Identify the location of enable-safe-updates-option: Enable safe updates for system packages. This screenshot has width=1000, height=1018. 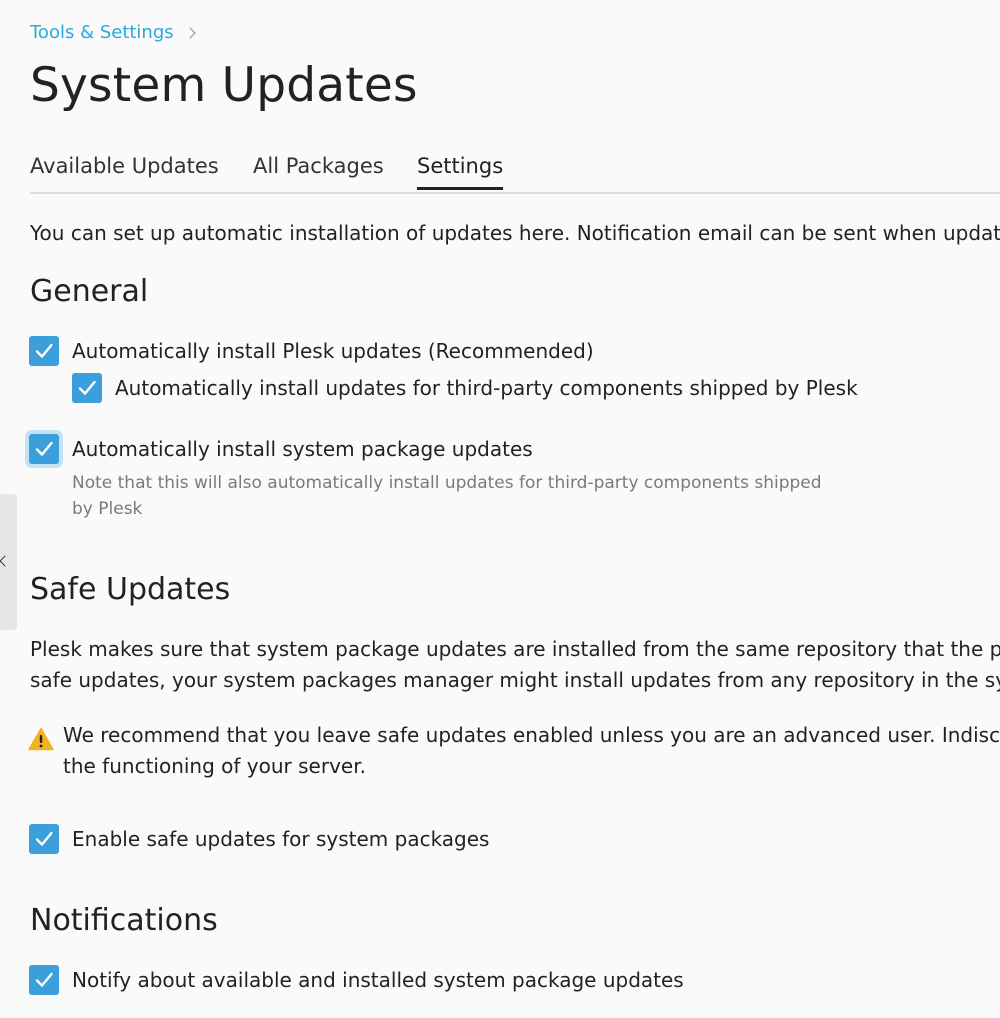
(259, 839).